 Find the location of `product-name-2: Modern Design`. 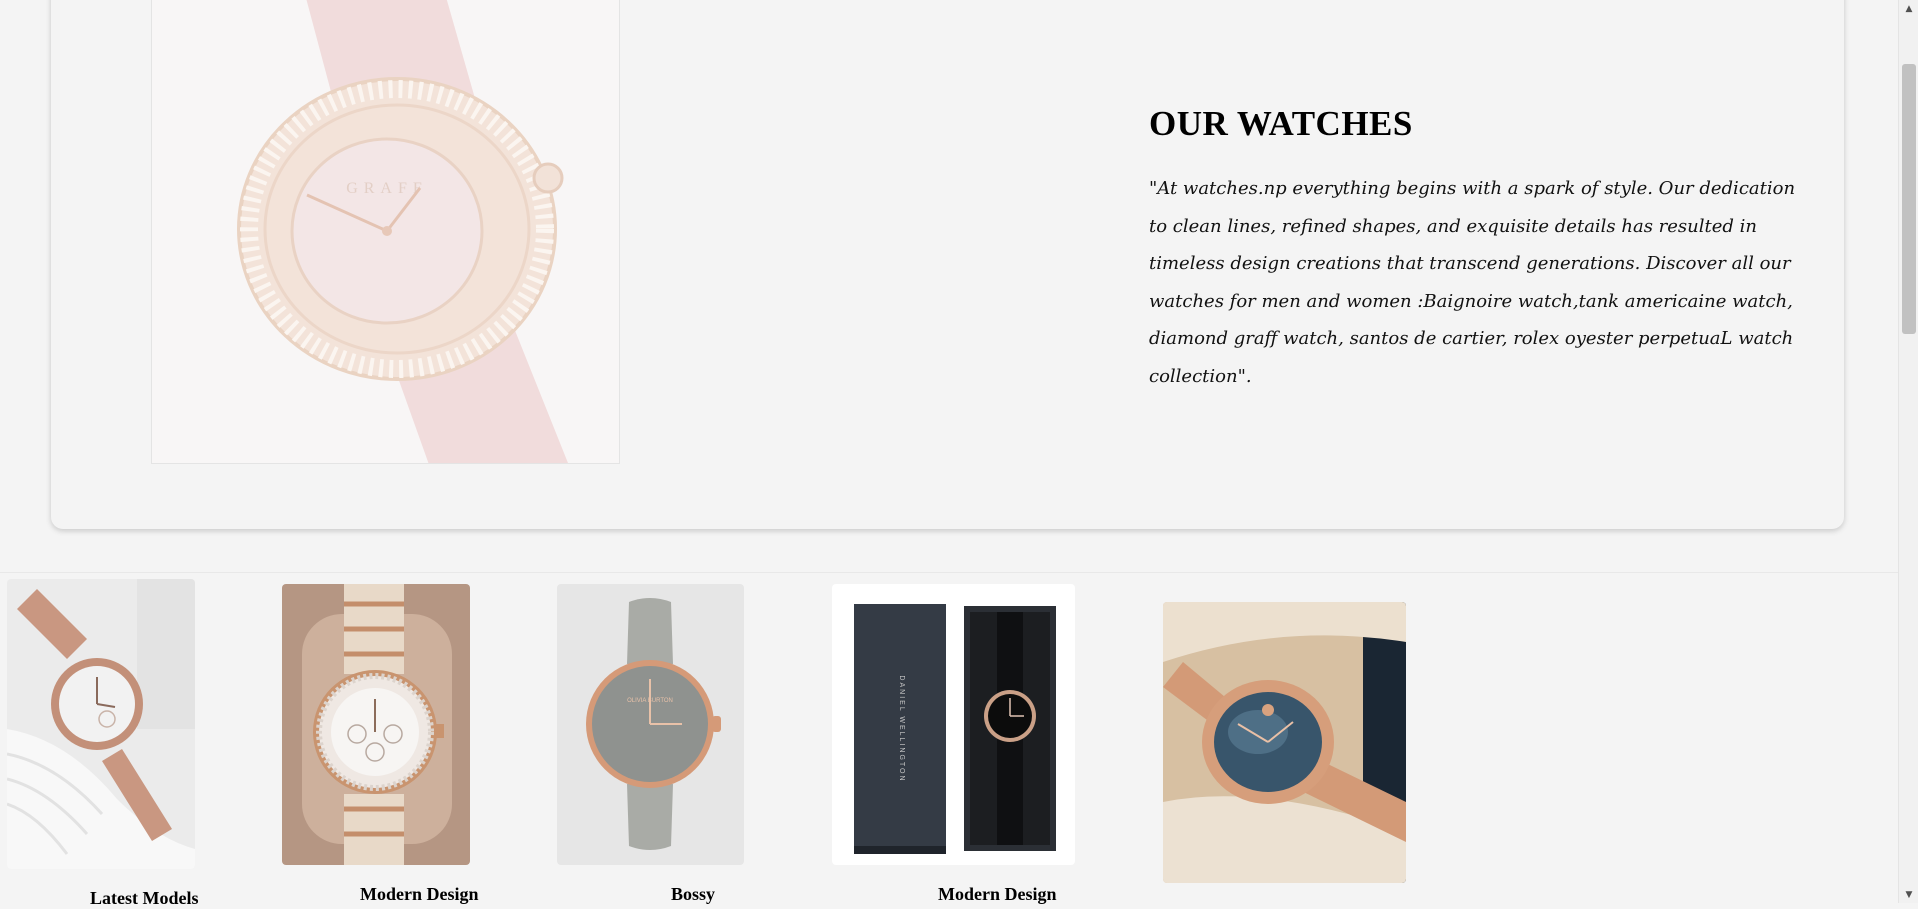

product-name-2: Modern Design is located at coordinates (419, 894).